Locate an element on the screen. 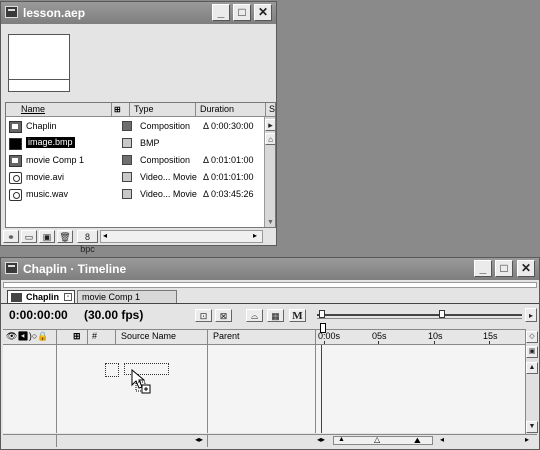 This screenshot has width=540, height=450. project-item-row: Chaplin Composition Δ 0:00:30:00 is located at coordinates (135, 126).